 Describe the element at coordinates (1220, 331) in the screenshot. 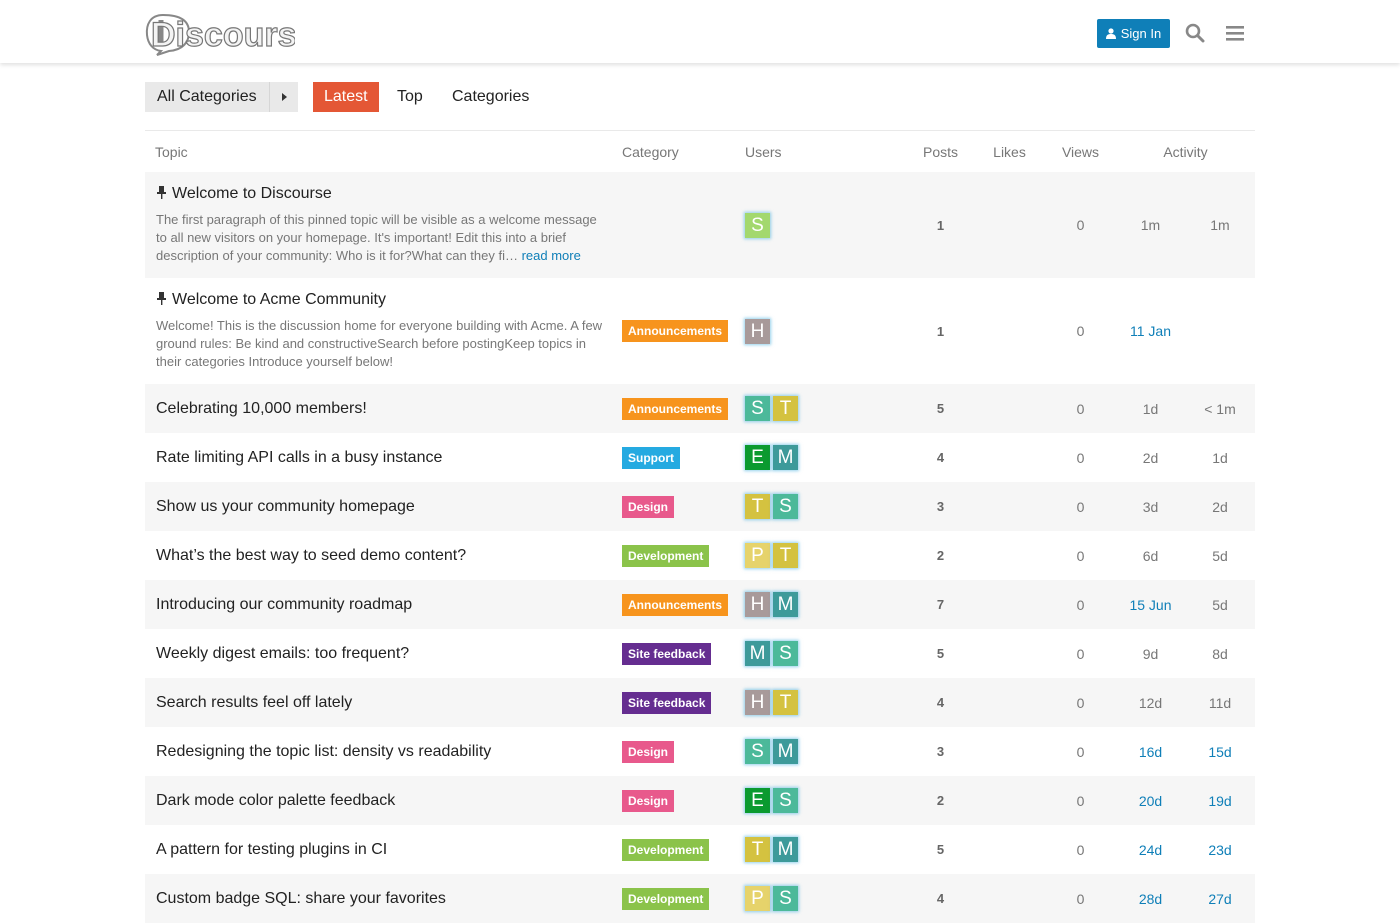

I see `activity-last-post` at that location.